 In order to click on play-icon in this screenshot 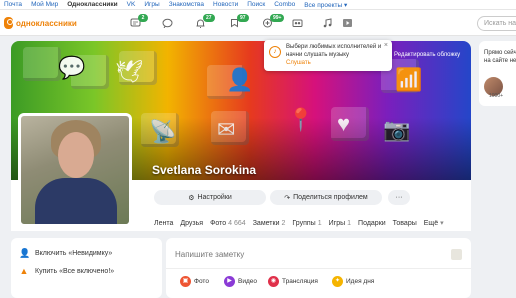, I will do `click(347, 23)`.